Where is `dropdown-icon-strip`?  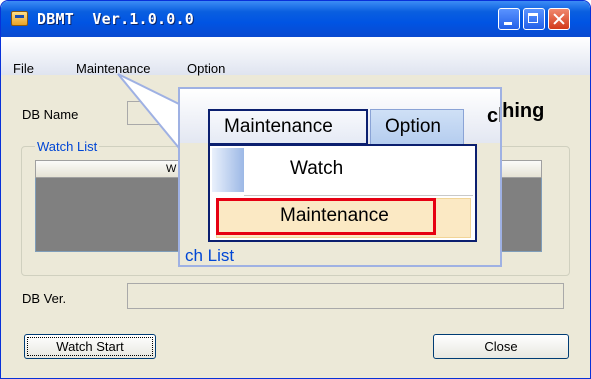
dropdown-icon-strip is located at coordinates (228, 170).